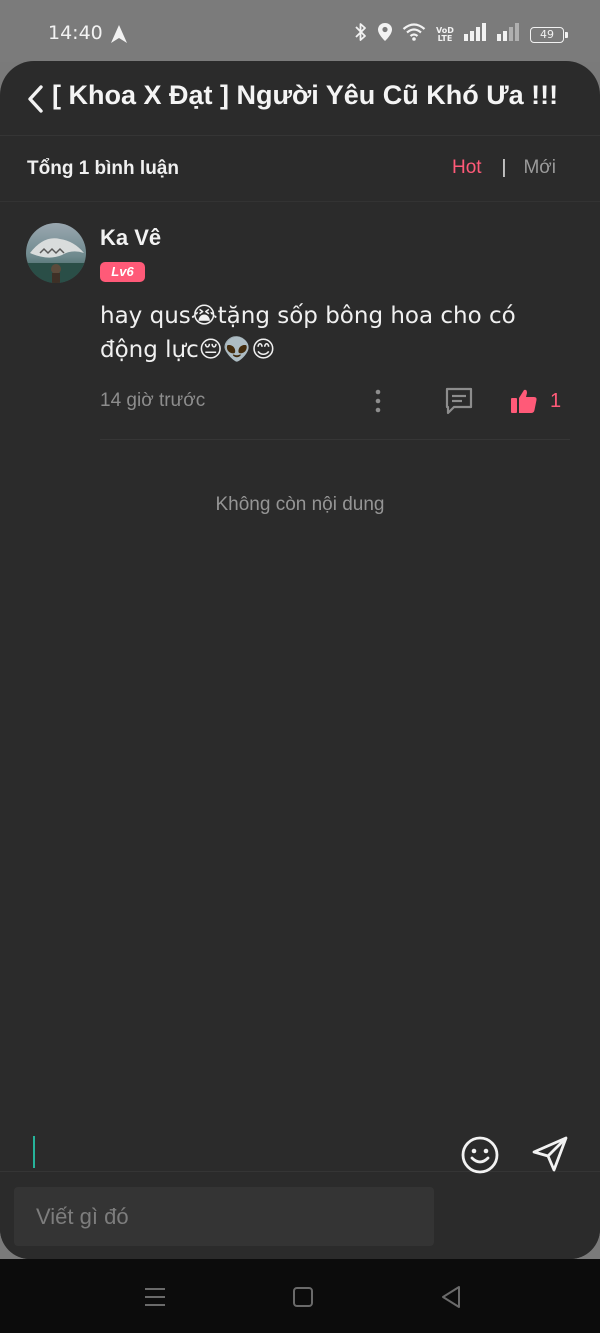 The height and width of the screenshot is (1333, 600). I want to click on navigation-arrow-icon, so click(119, 36).